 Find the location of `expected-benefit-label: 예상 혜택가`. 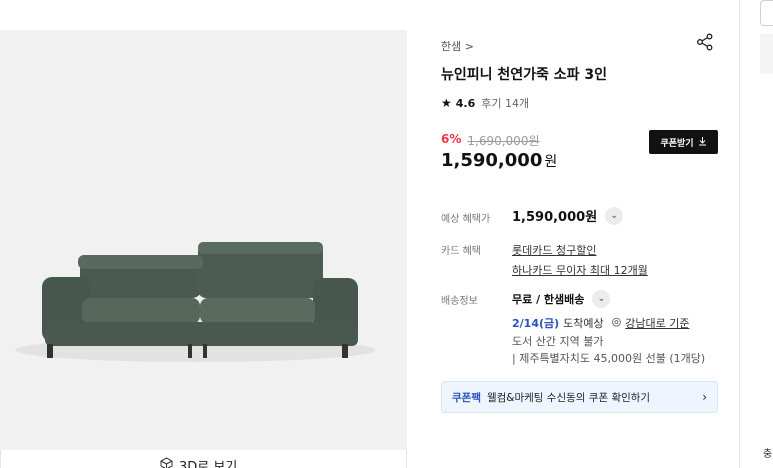

expected-benefit-label: 예상 혜택가 is located at coordinates (466, 219).